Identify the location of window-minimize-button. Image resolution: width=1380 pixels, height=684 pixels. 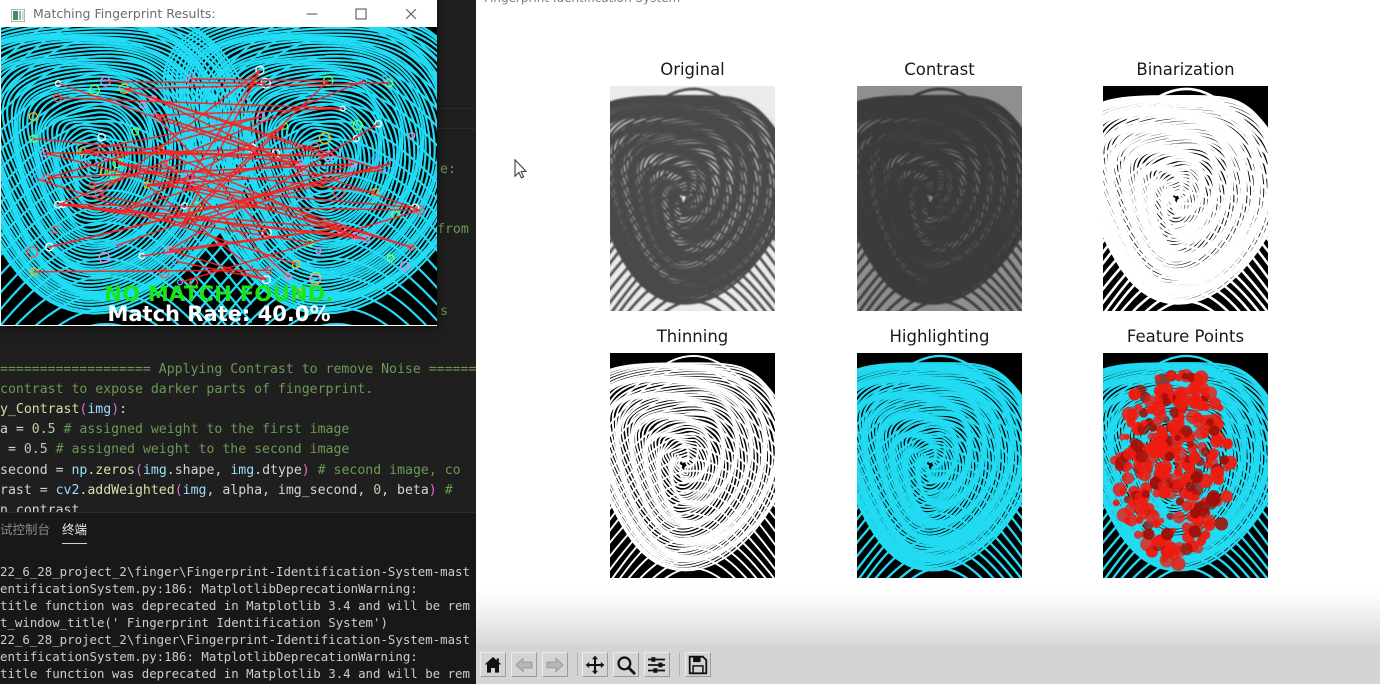
(312, 13).